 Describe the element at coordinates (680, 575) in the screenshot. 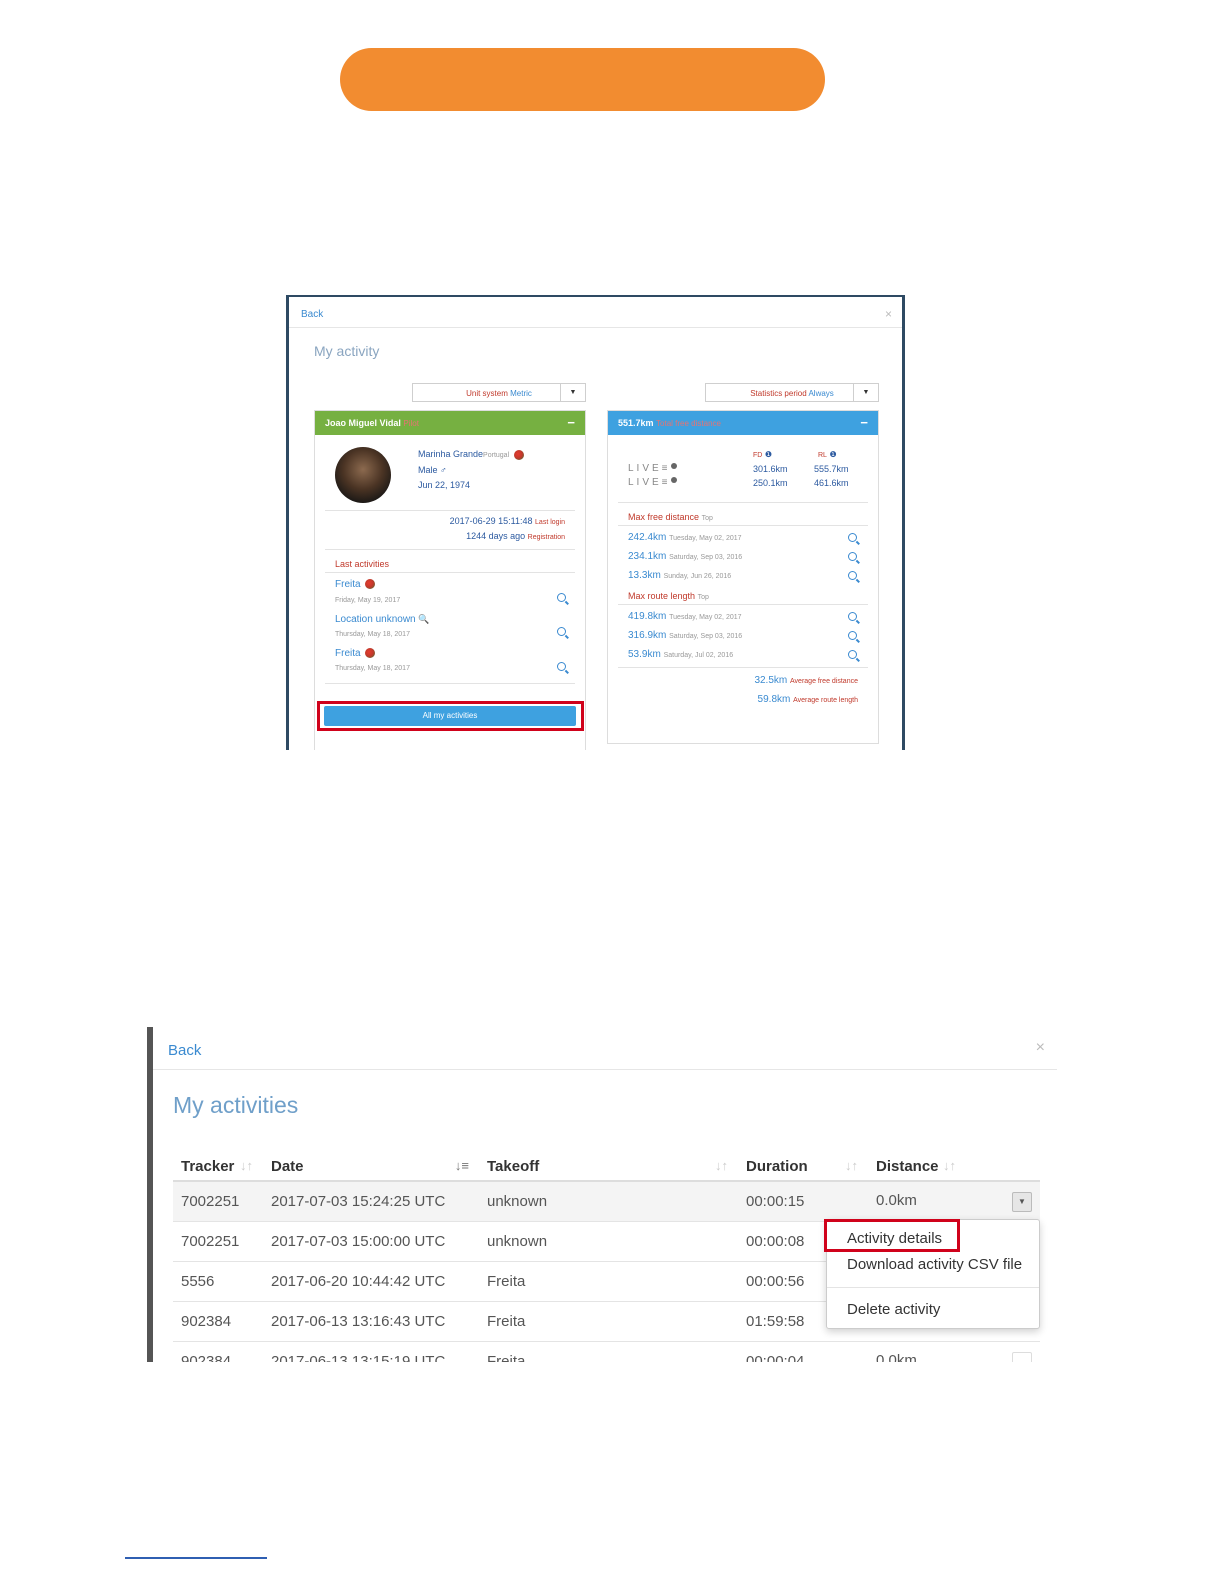

I see `max-free-3: 13.3km Sunday, Jun 26, 2016` at that location.